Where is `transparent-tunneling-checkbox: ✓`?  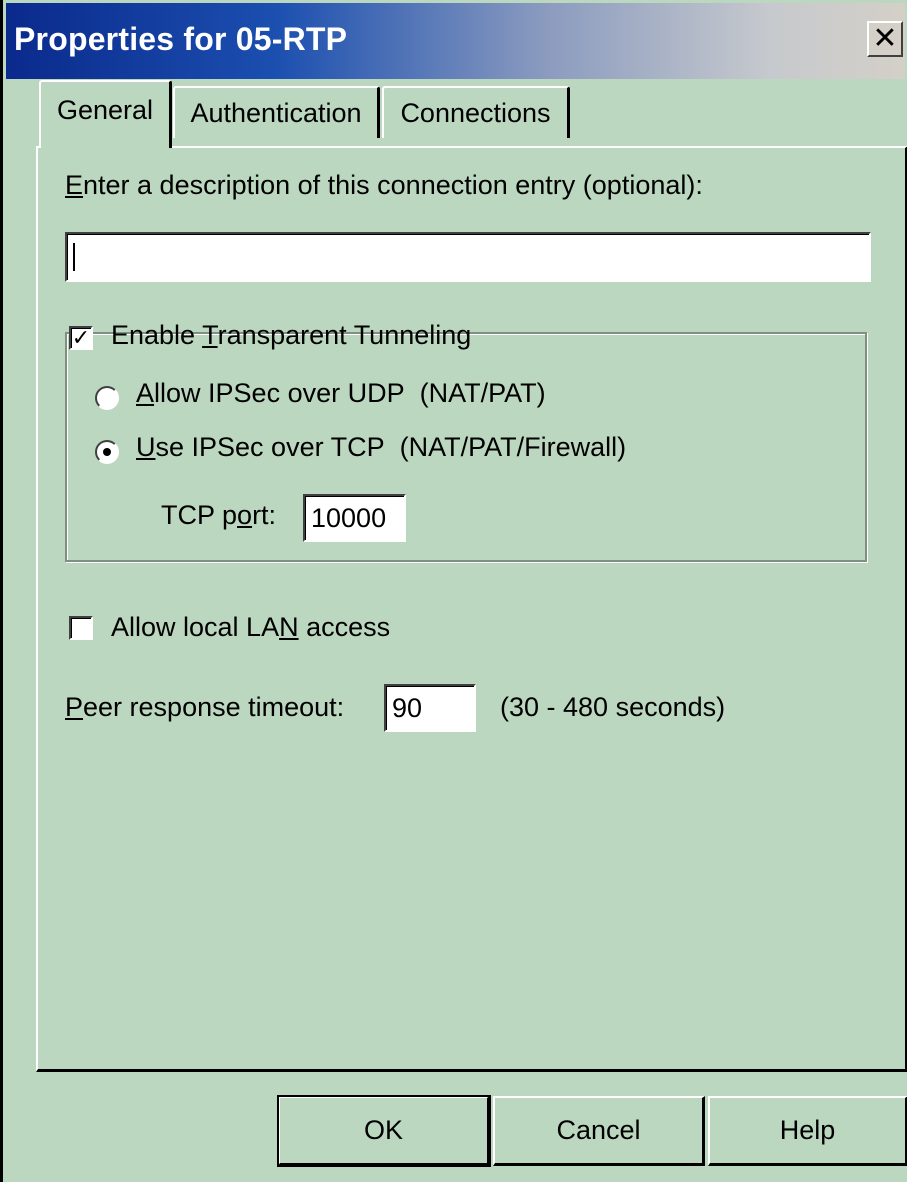
transparent-tunneling-checkbox: ✓ is located at coordinates (81, 338).